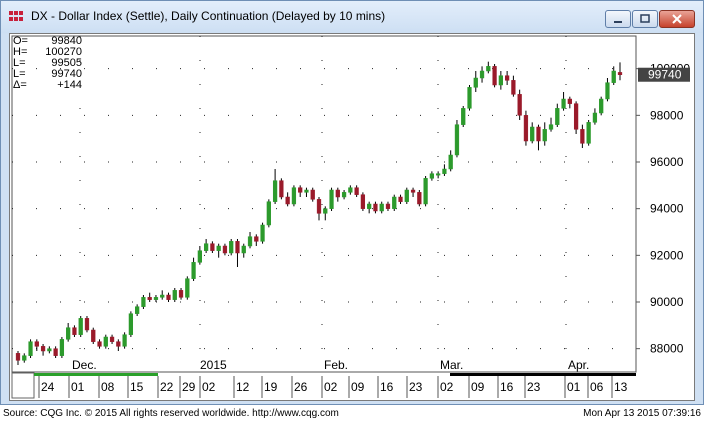 The image size is (704, 423). Describe the element at coordinates (677, 19) in the screenshot. I see `close-button` at that location.